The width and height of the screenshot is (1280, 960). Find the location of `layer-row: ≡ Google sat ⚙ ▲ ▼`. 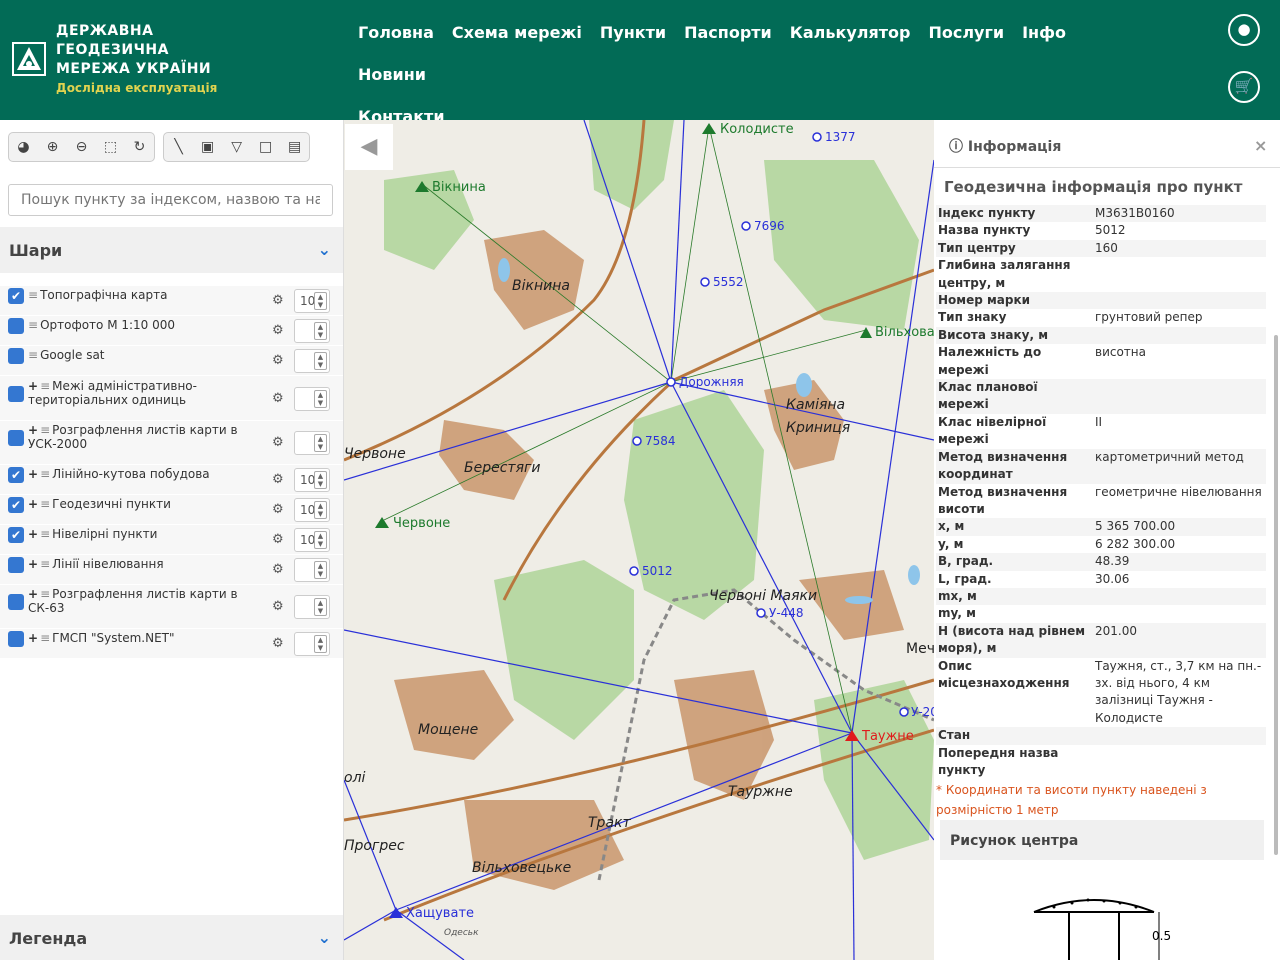

layer-row: ≡ Google sat ⚙ ▲ ▼ is located at coordinates (171, 361).